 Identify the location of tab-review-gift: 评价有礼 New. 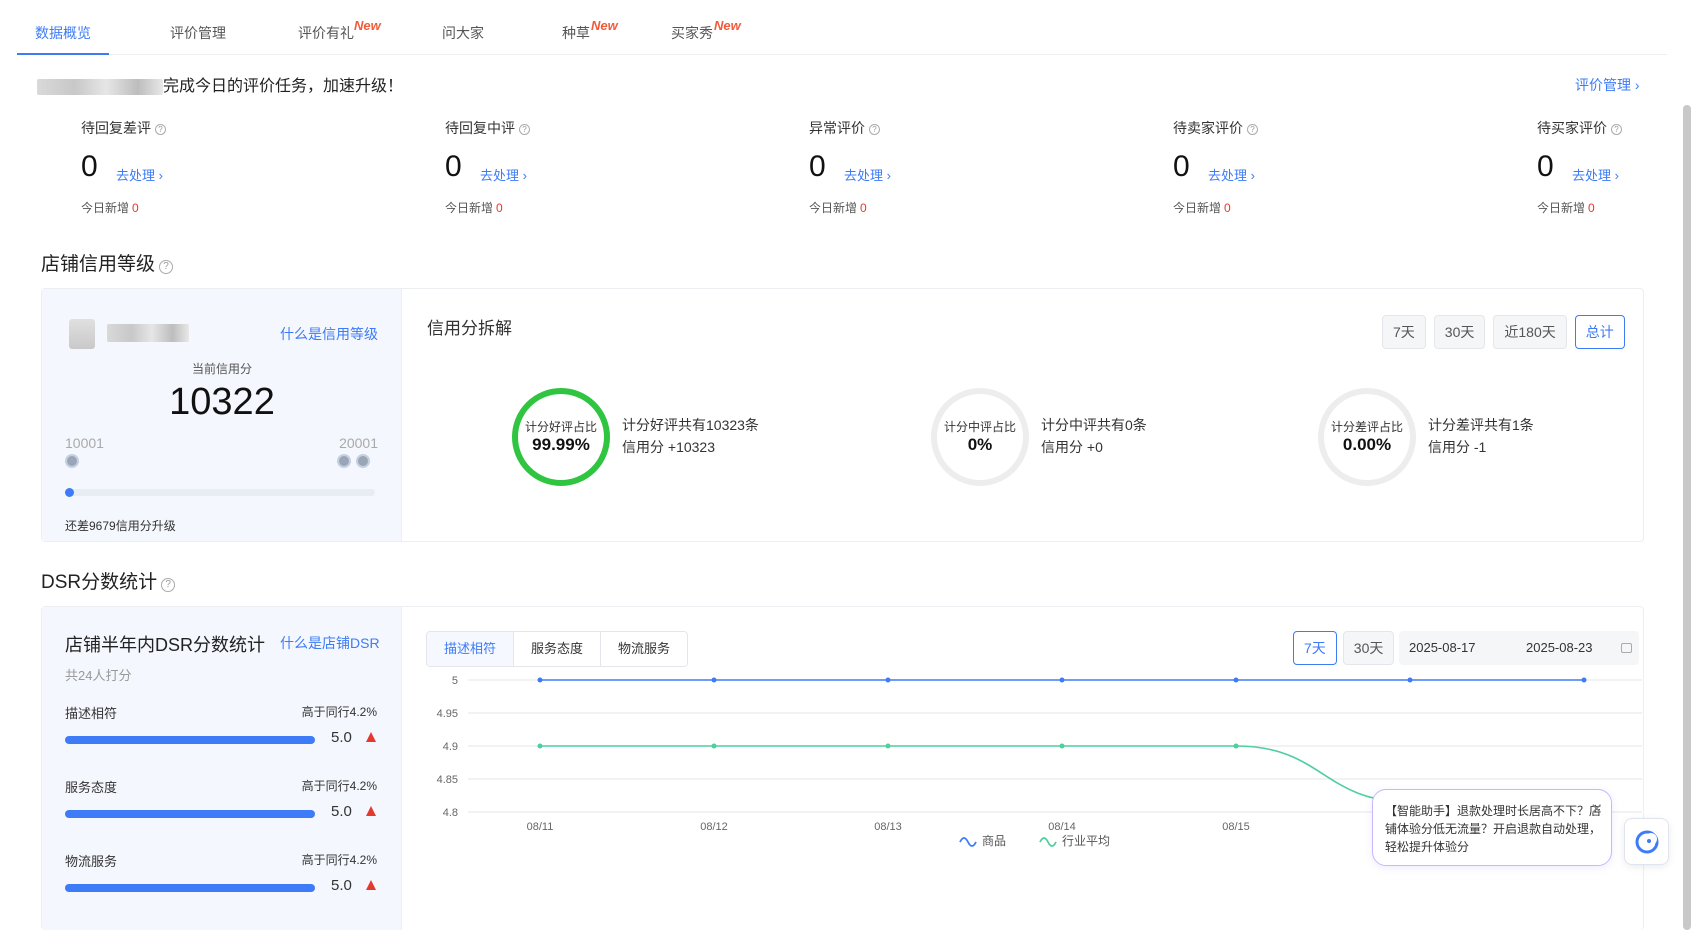
(330, 27).